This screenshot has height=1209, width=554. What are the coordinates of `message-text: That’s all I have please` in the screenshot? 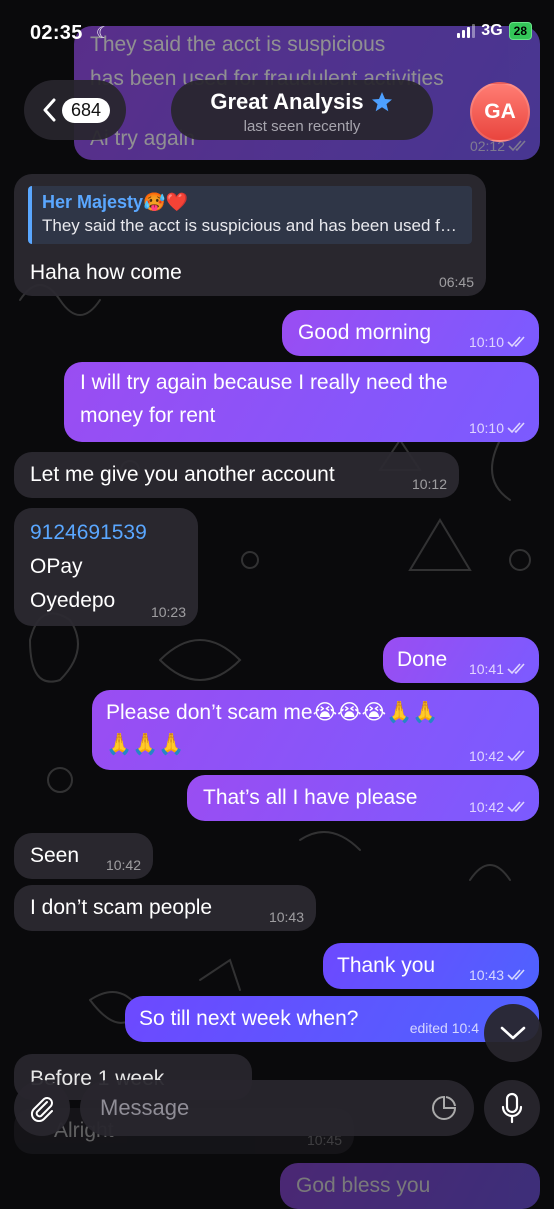 It's located at (310, 797).